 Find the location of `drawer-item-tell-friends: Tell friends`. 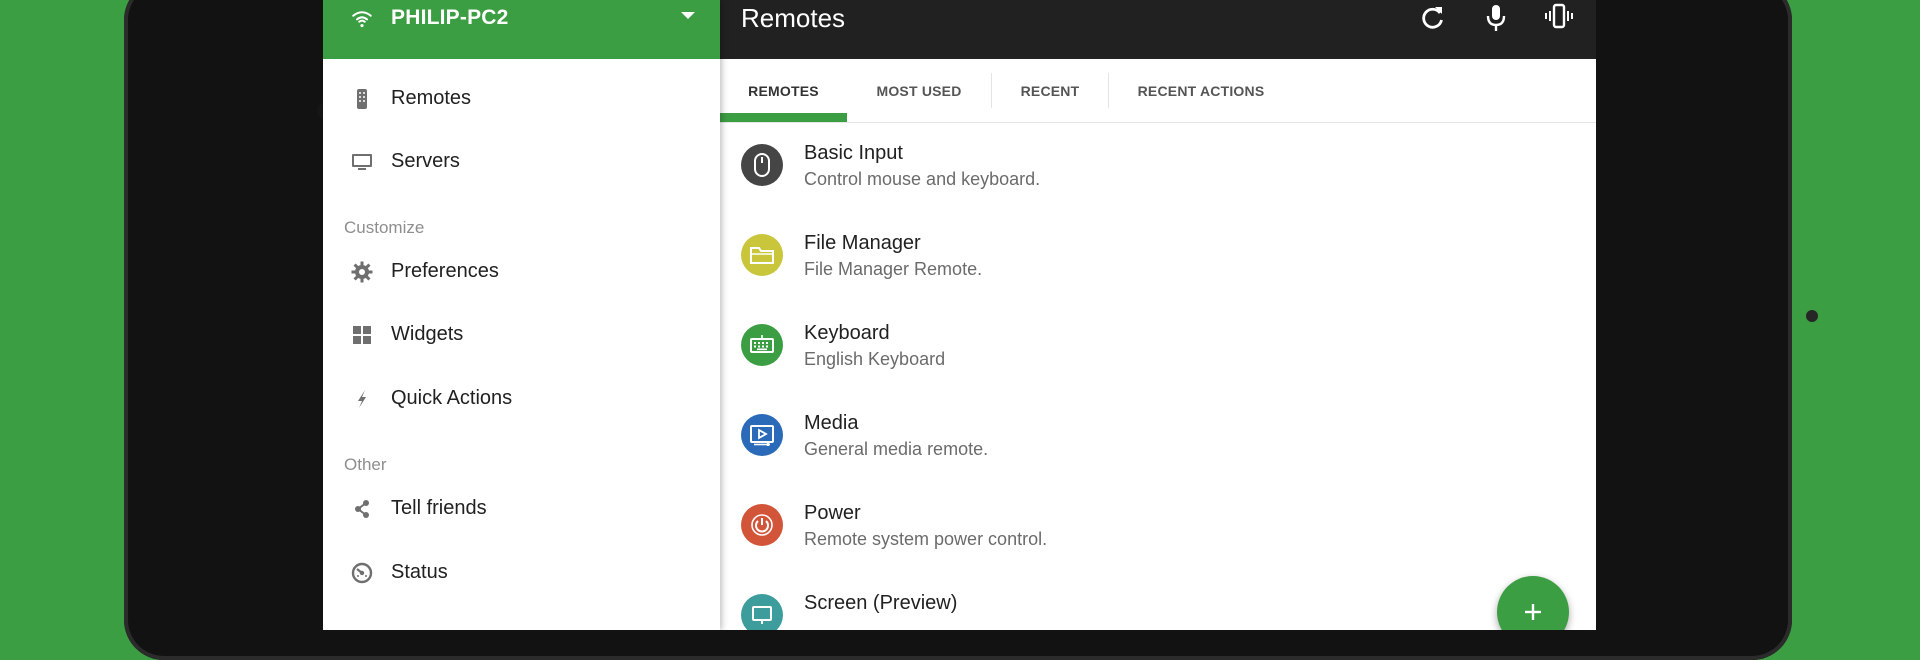

drawer-item-tell-friends: Tell friends is located at coordinates (521, 510).